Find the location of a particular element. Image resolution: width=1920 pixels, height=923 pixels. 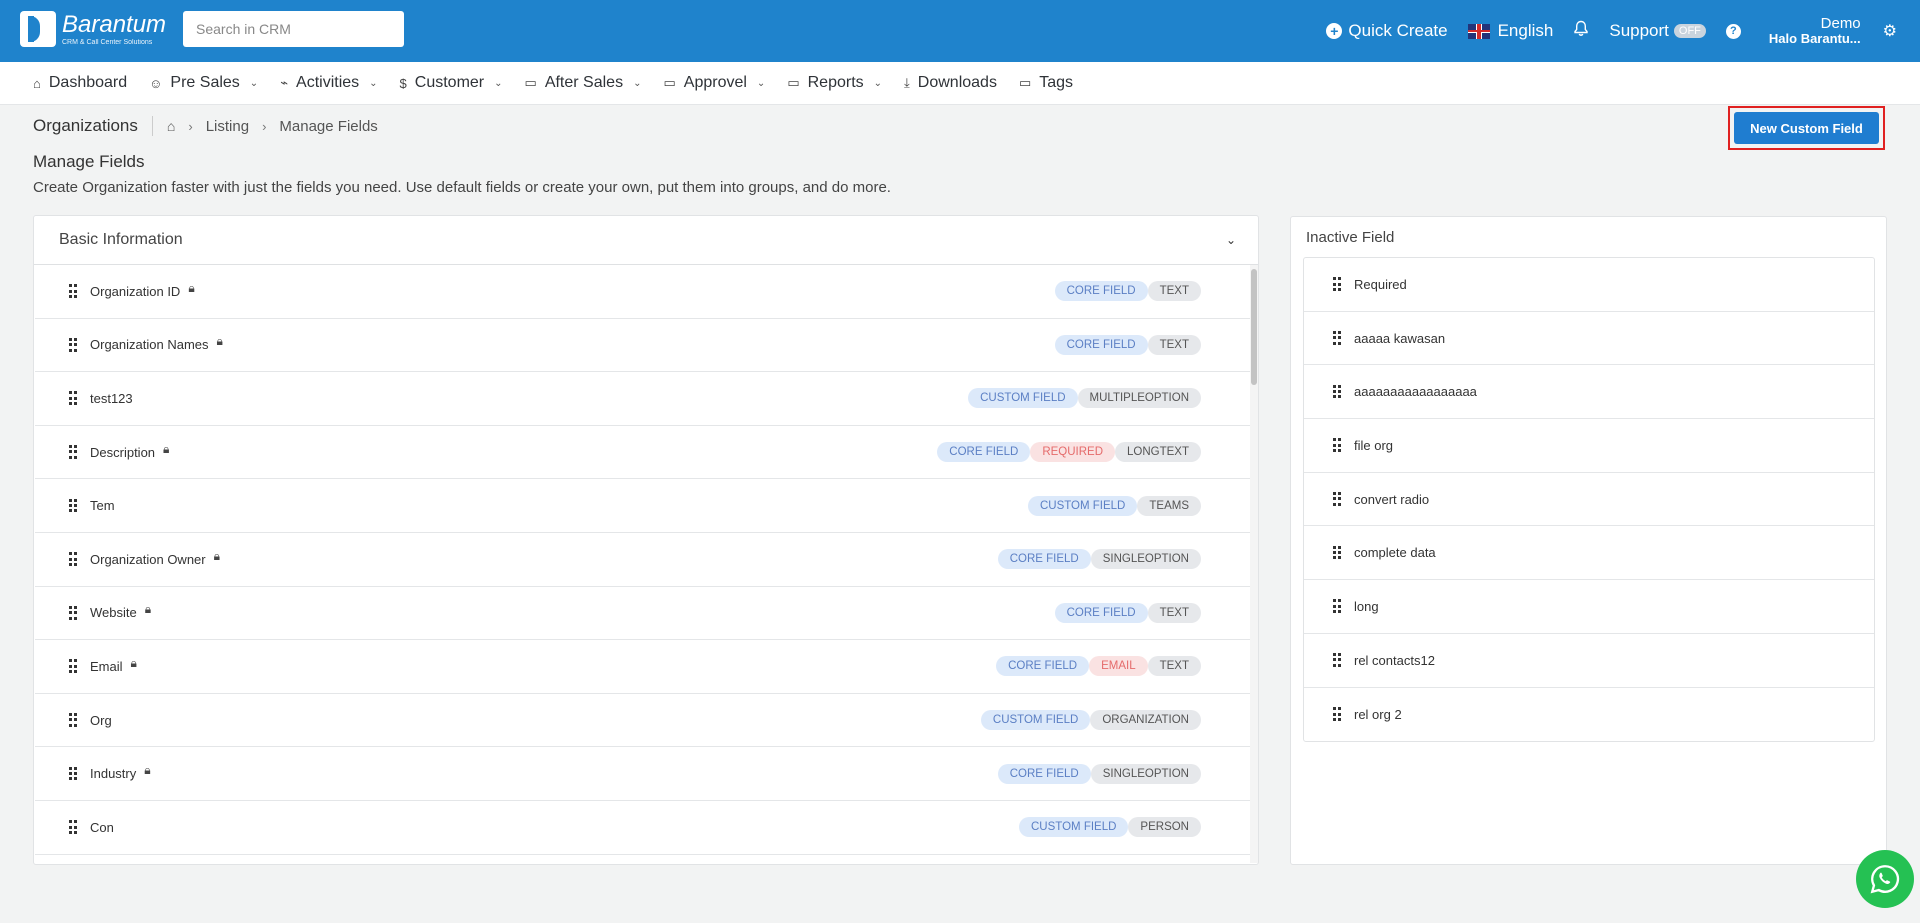

field-tags: CORE FIELD TEXT is located at coordinates (1127, 344).